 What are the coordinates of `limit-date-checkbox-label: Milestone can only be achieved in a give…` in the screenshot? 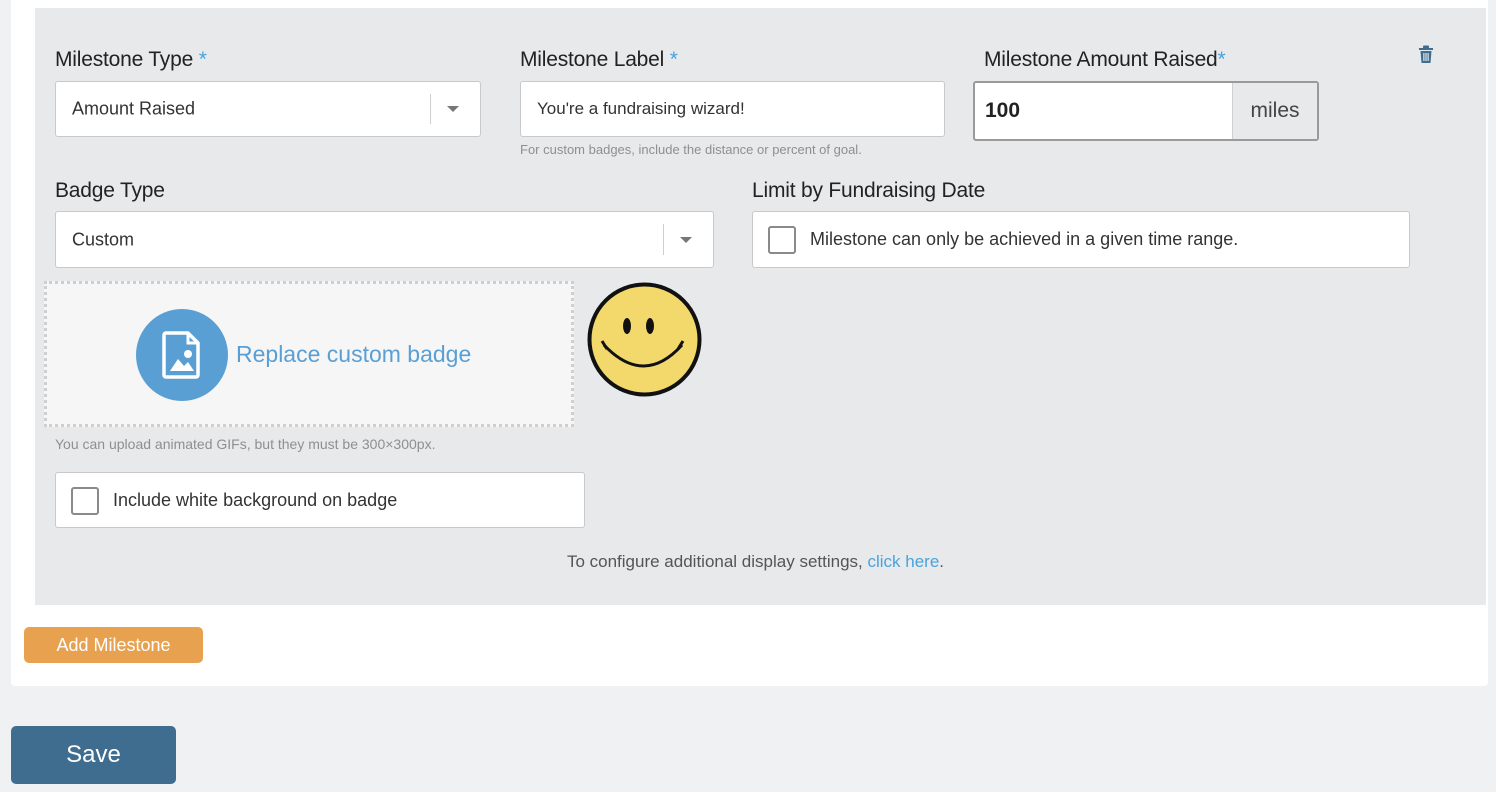 It's located at (1024, 239).